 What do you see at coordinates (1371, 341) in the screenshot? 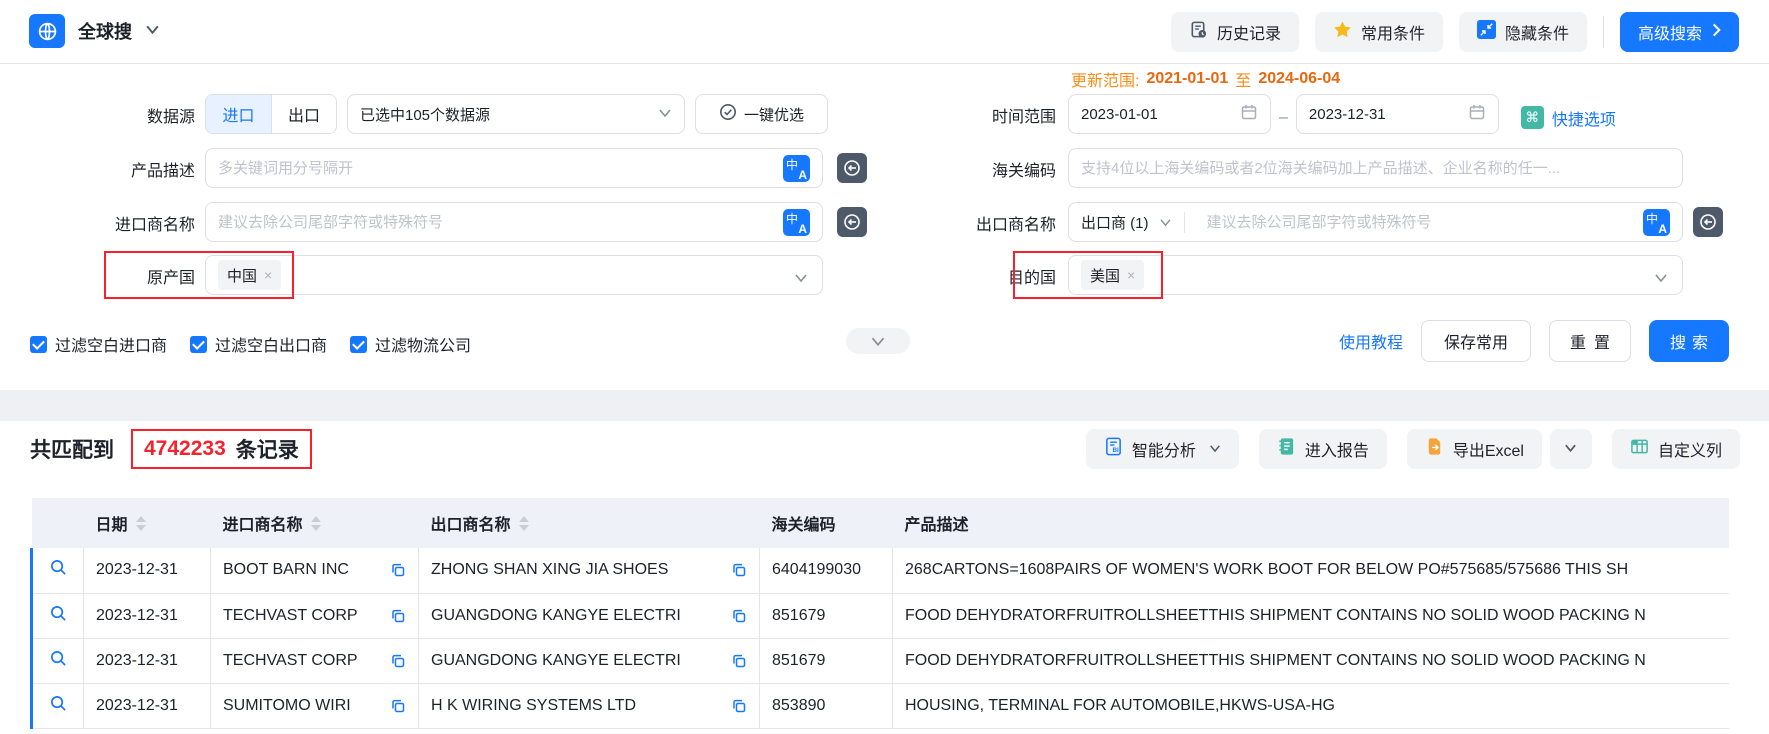
I see `tutorial-link: 使用教程` at bounding box center [1371, 341].